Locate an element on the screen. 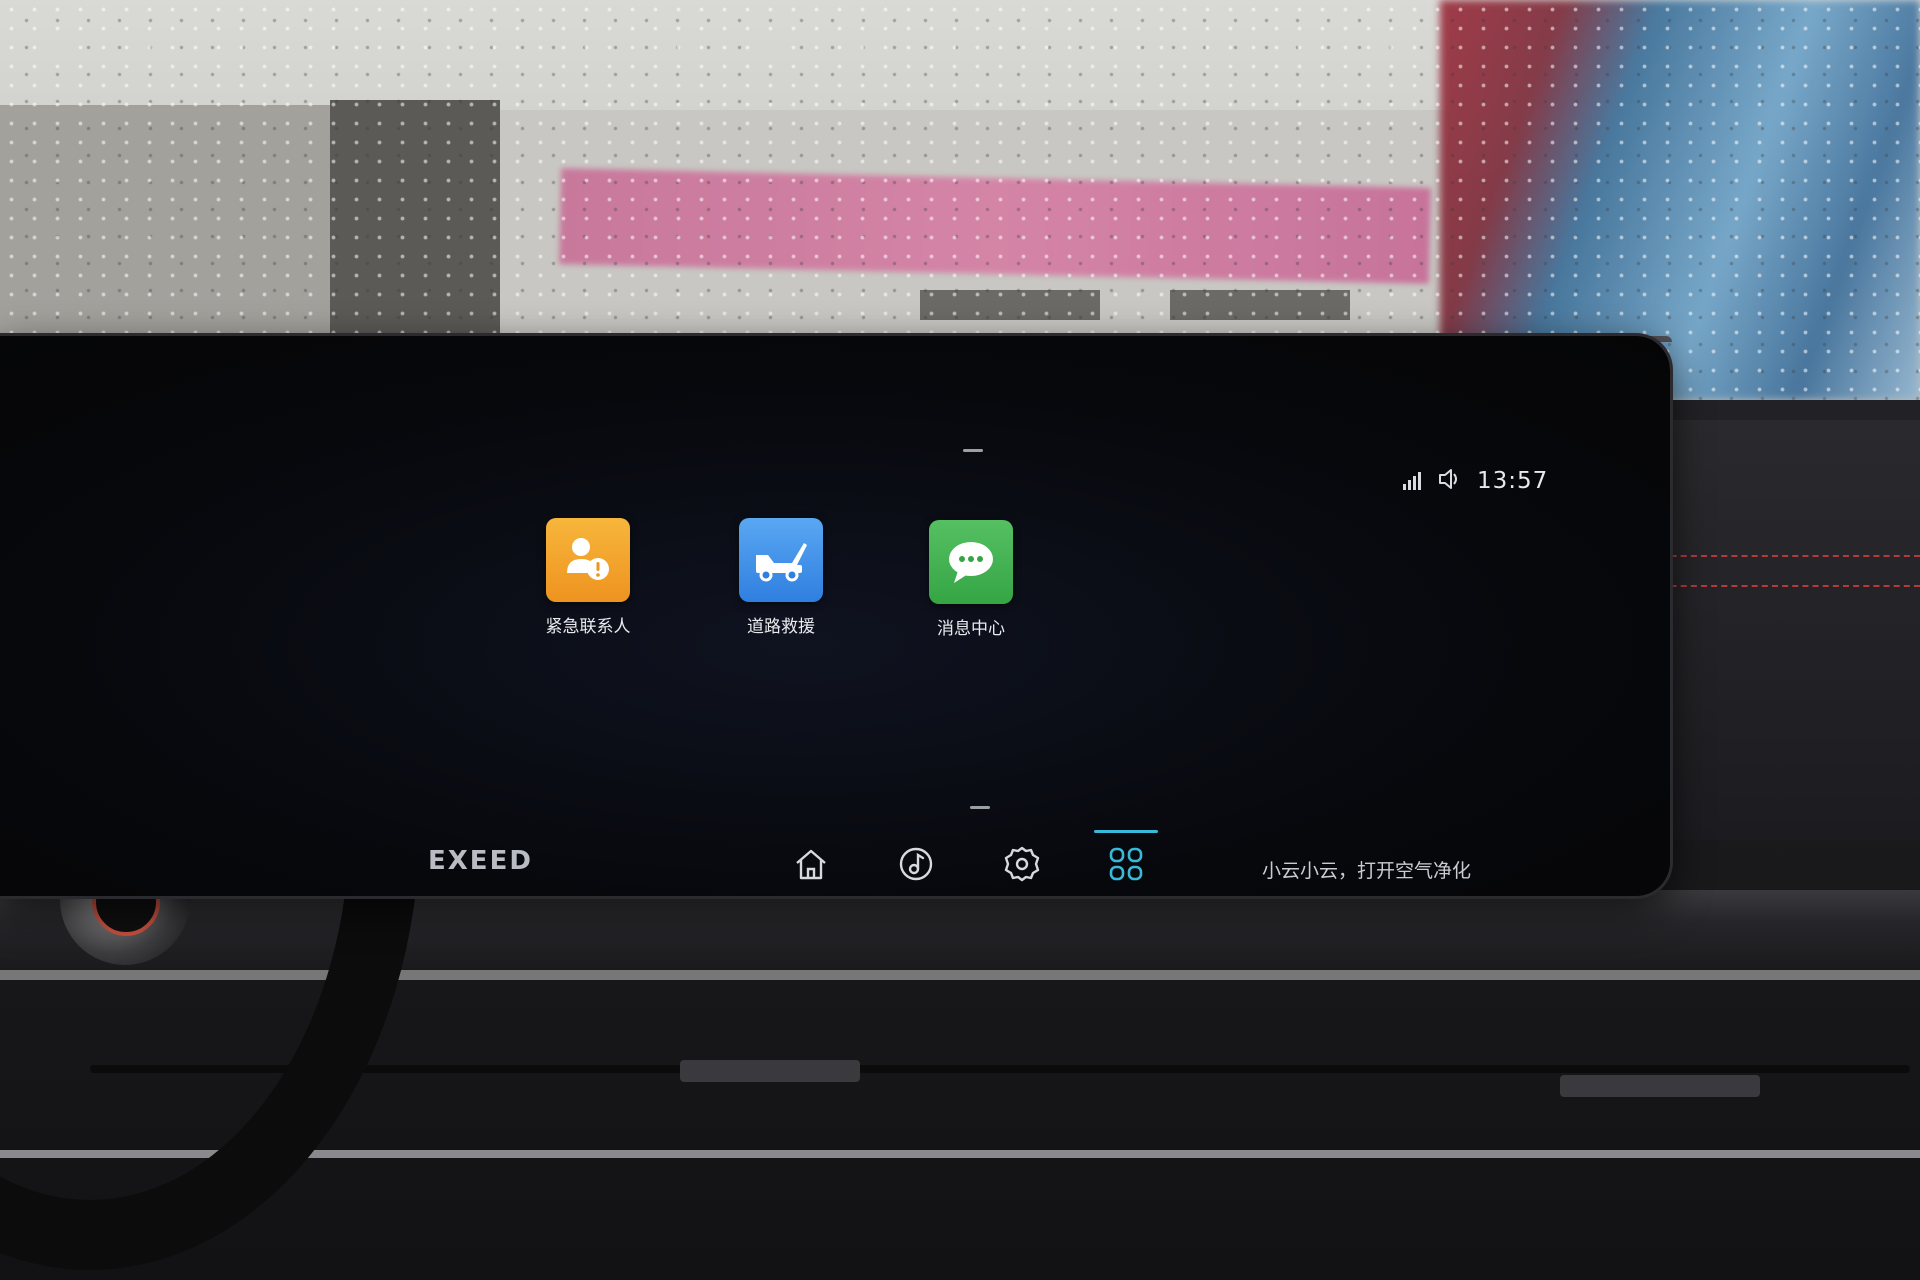  nav-settings-button is located at coordinates (1022, 866).